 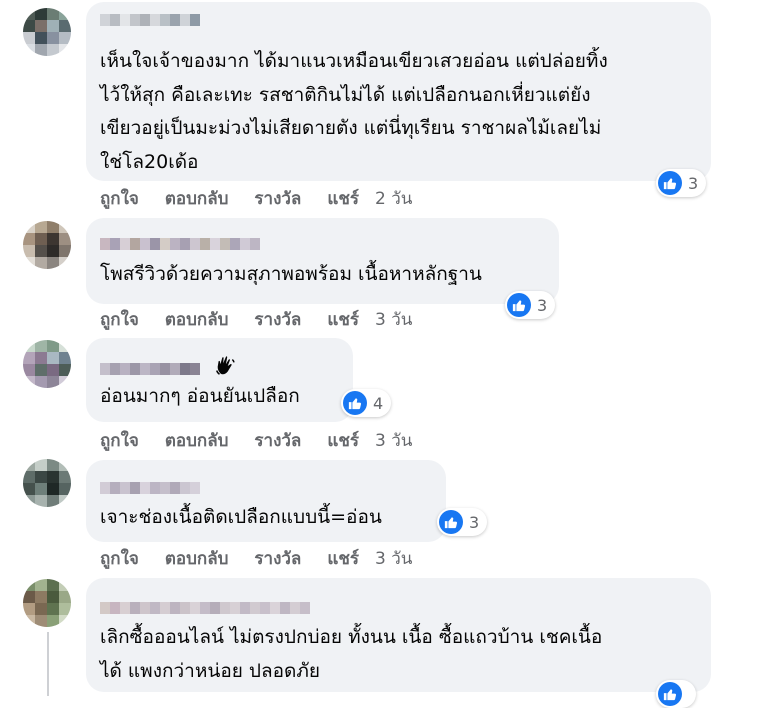 I want to click on comment-bubble: อ่อนมากๆ อ่อนยันเปลือก, so click(x=219, y=380).